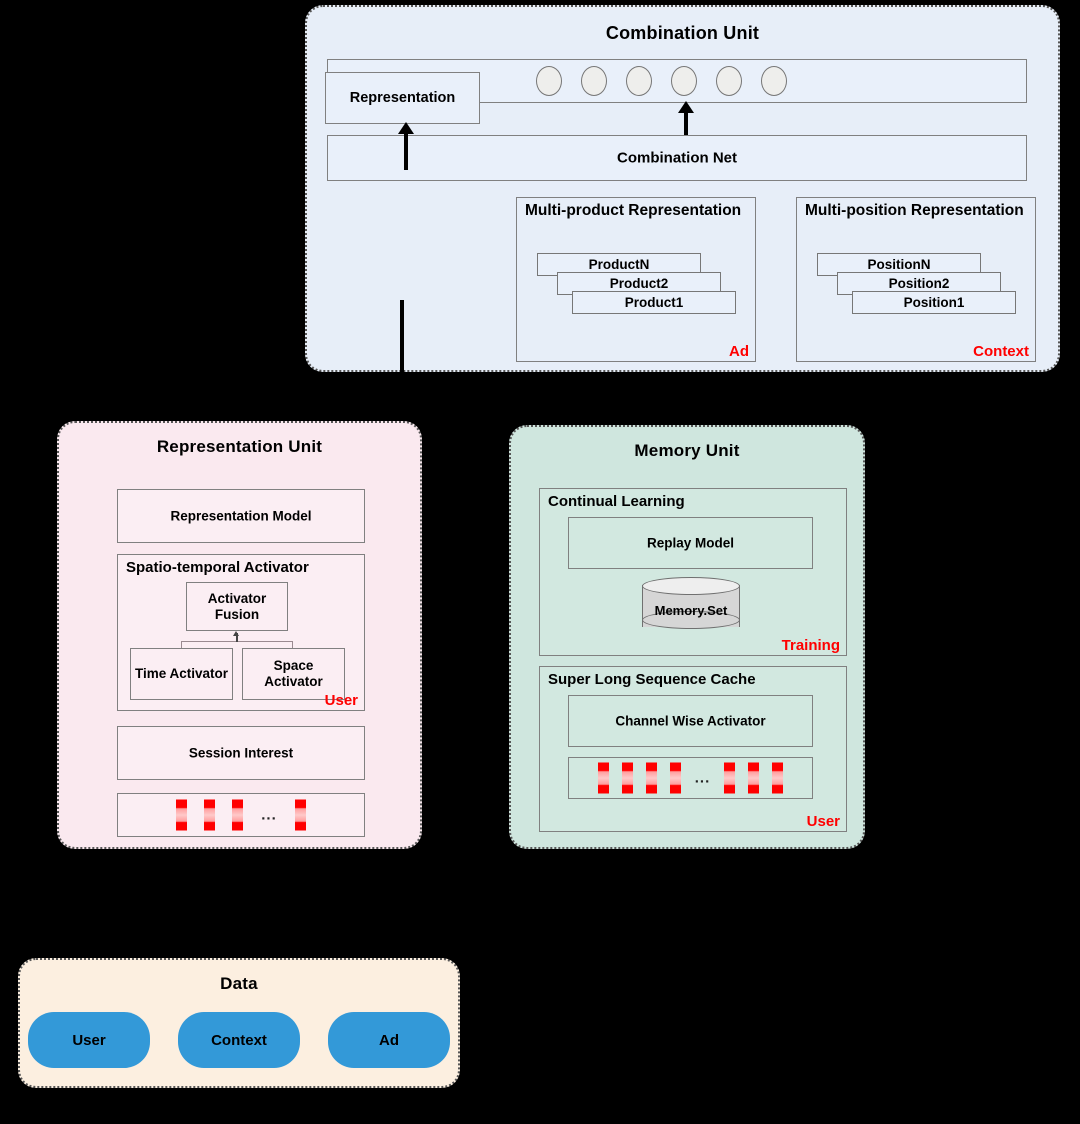 This screenshot has height=1124, width=1080. I want to click on representation-box-label: Representation, so click(402, 98).